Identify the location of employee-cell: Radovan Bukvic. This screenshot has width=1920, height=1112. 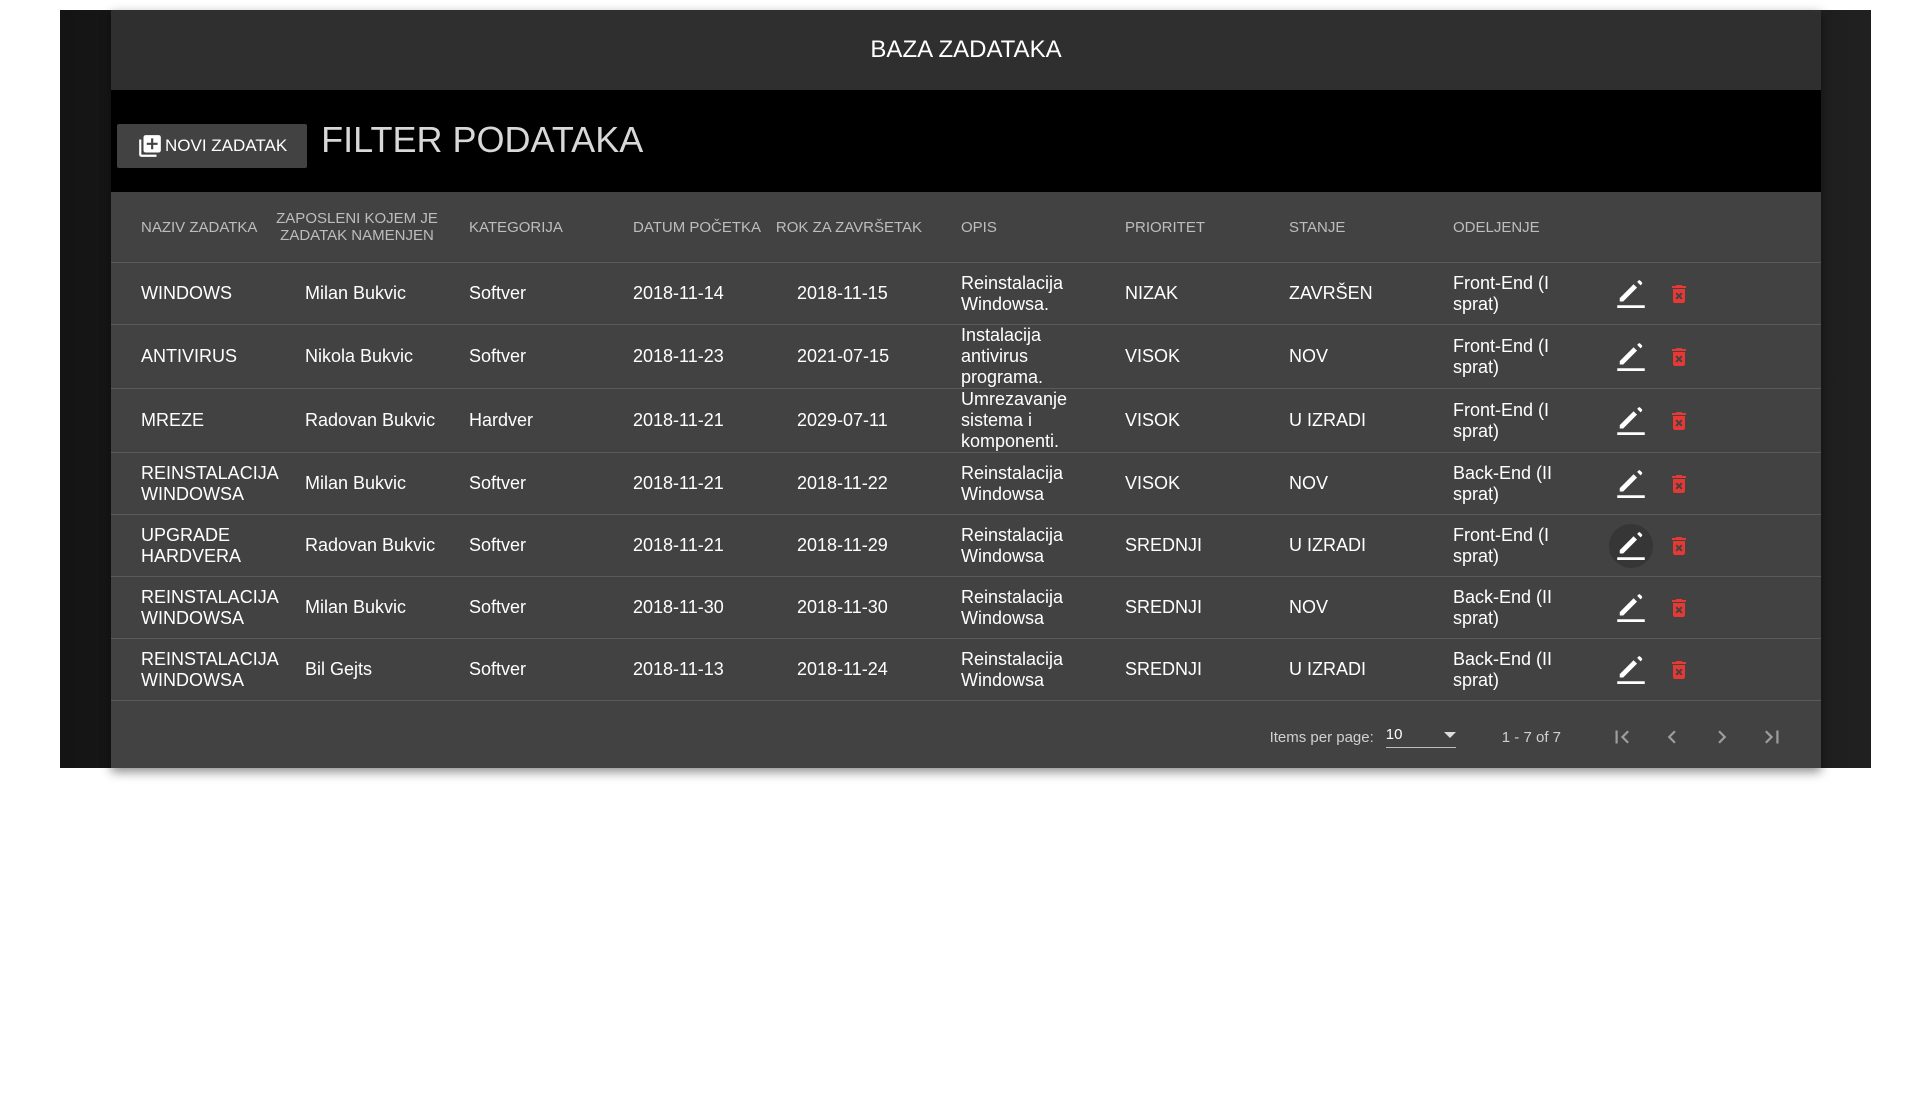
(357, 545).